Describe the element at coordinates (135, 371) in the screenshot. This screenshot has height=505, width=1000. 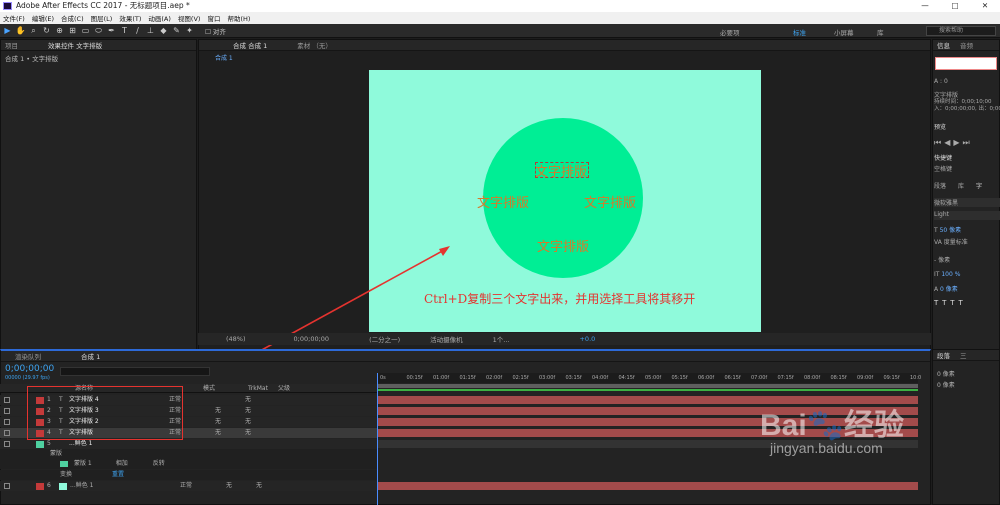
I see `timeline-search-input` at that location.